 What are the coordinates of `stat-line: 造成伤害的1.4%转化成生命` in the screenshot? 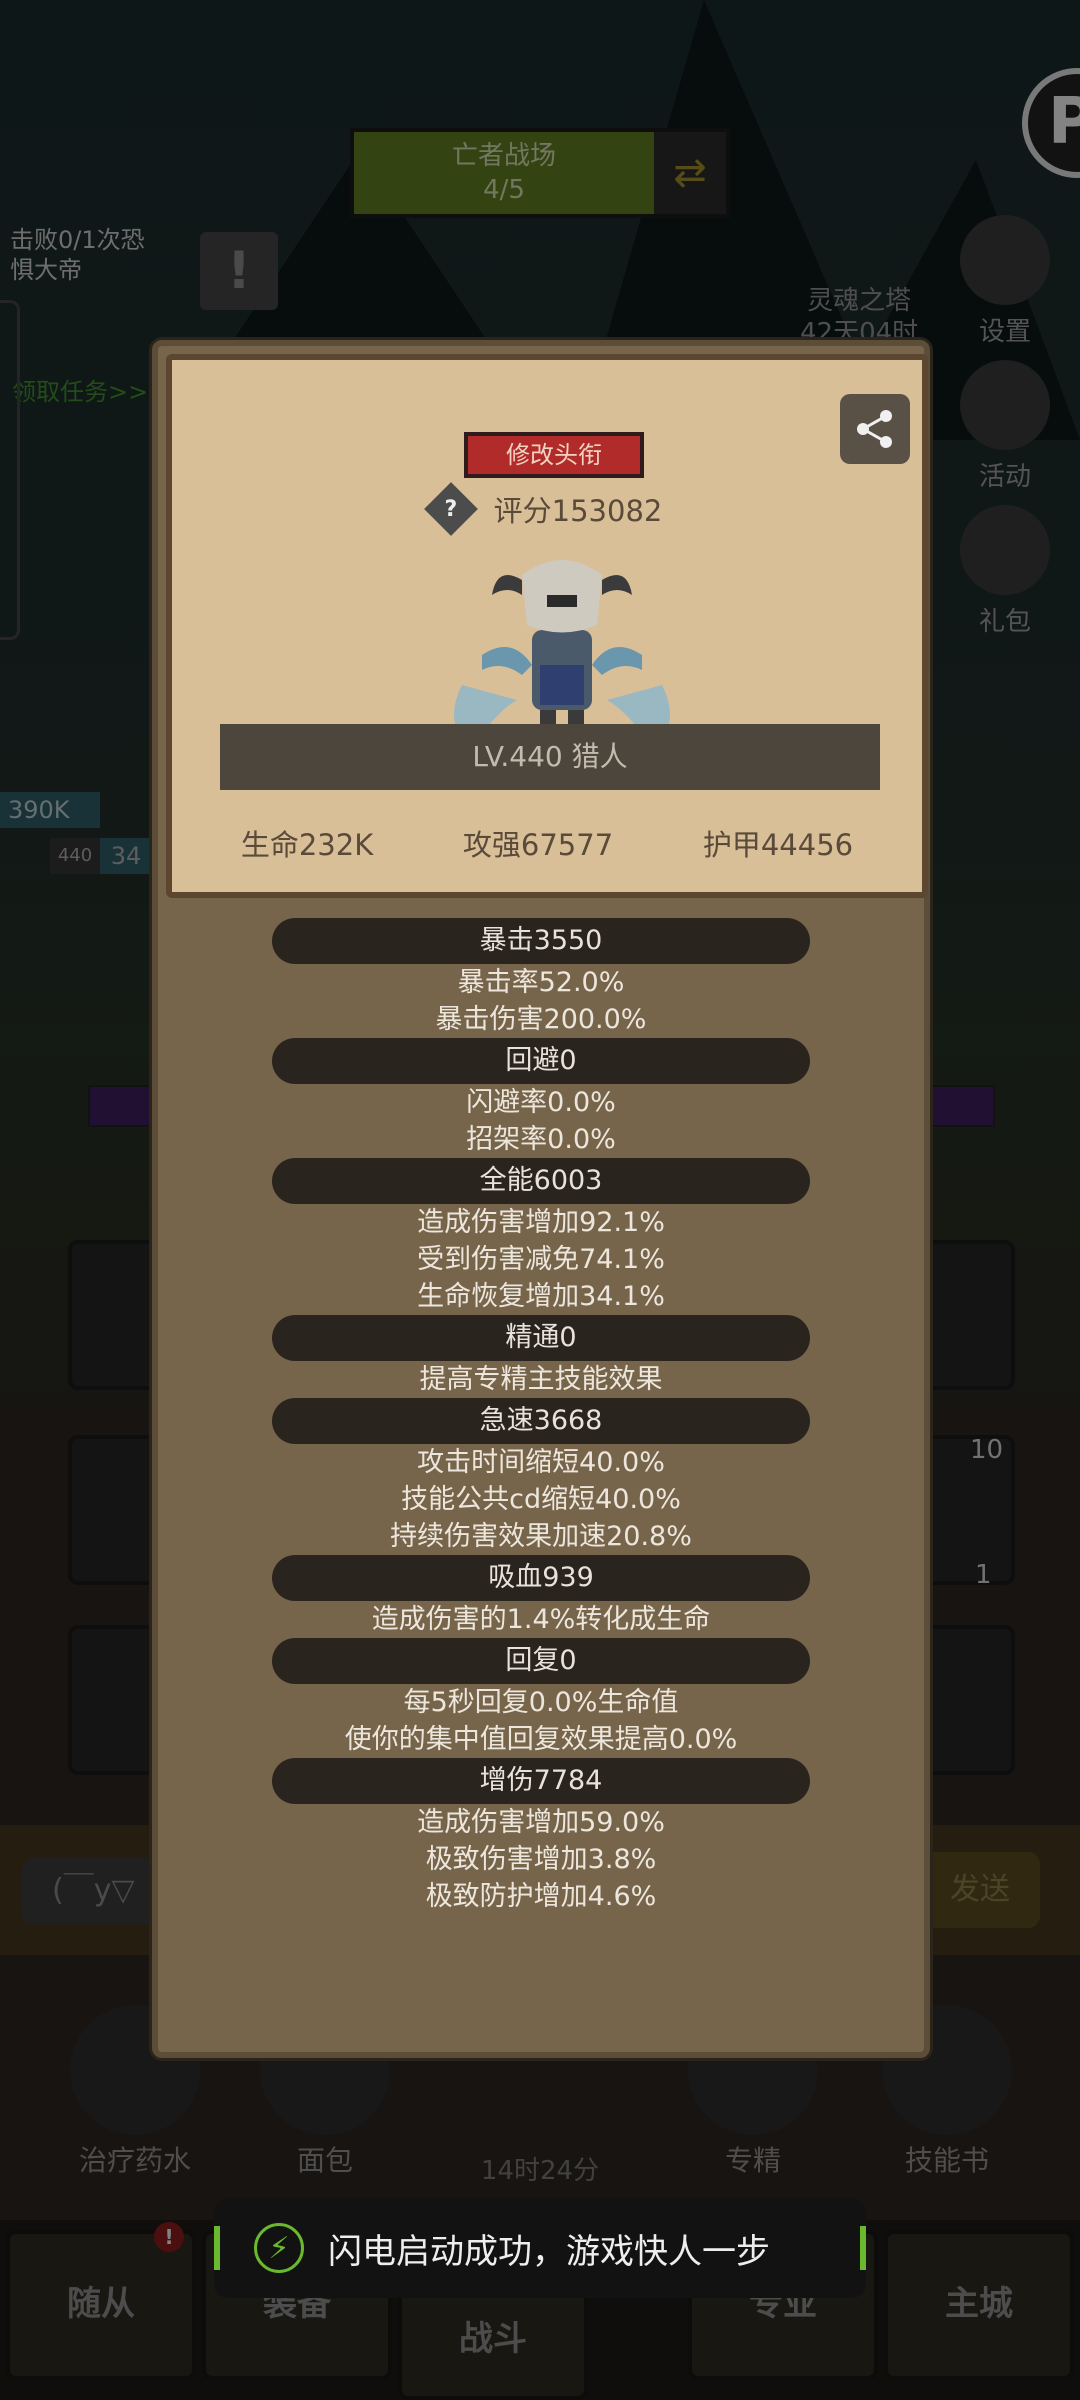 It's located at (541, 1619).